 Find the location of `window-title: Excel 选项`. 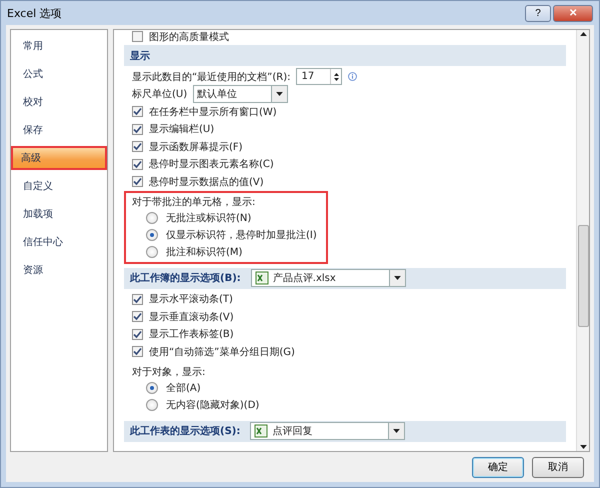

window-title: Excel 选项 is located at coordinates (34, 13).